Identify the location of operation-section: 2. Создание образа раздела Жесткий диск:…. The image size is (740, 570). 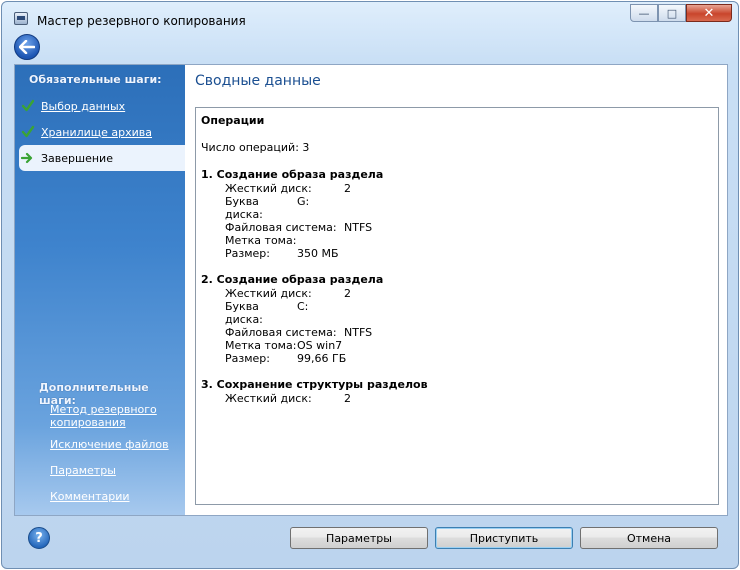
(457, 319).